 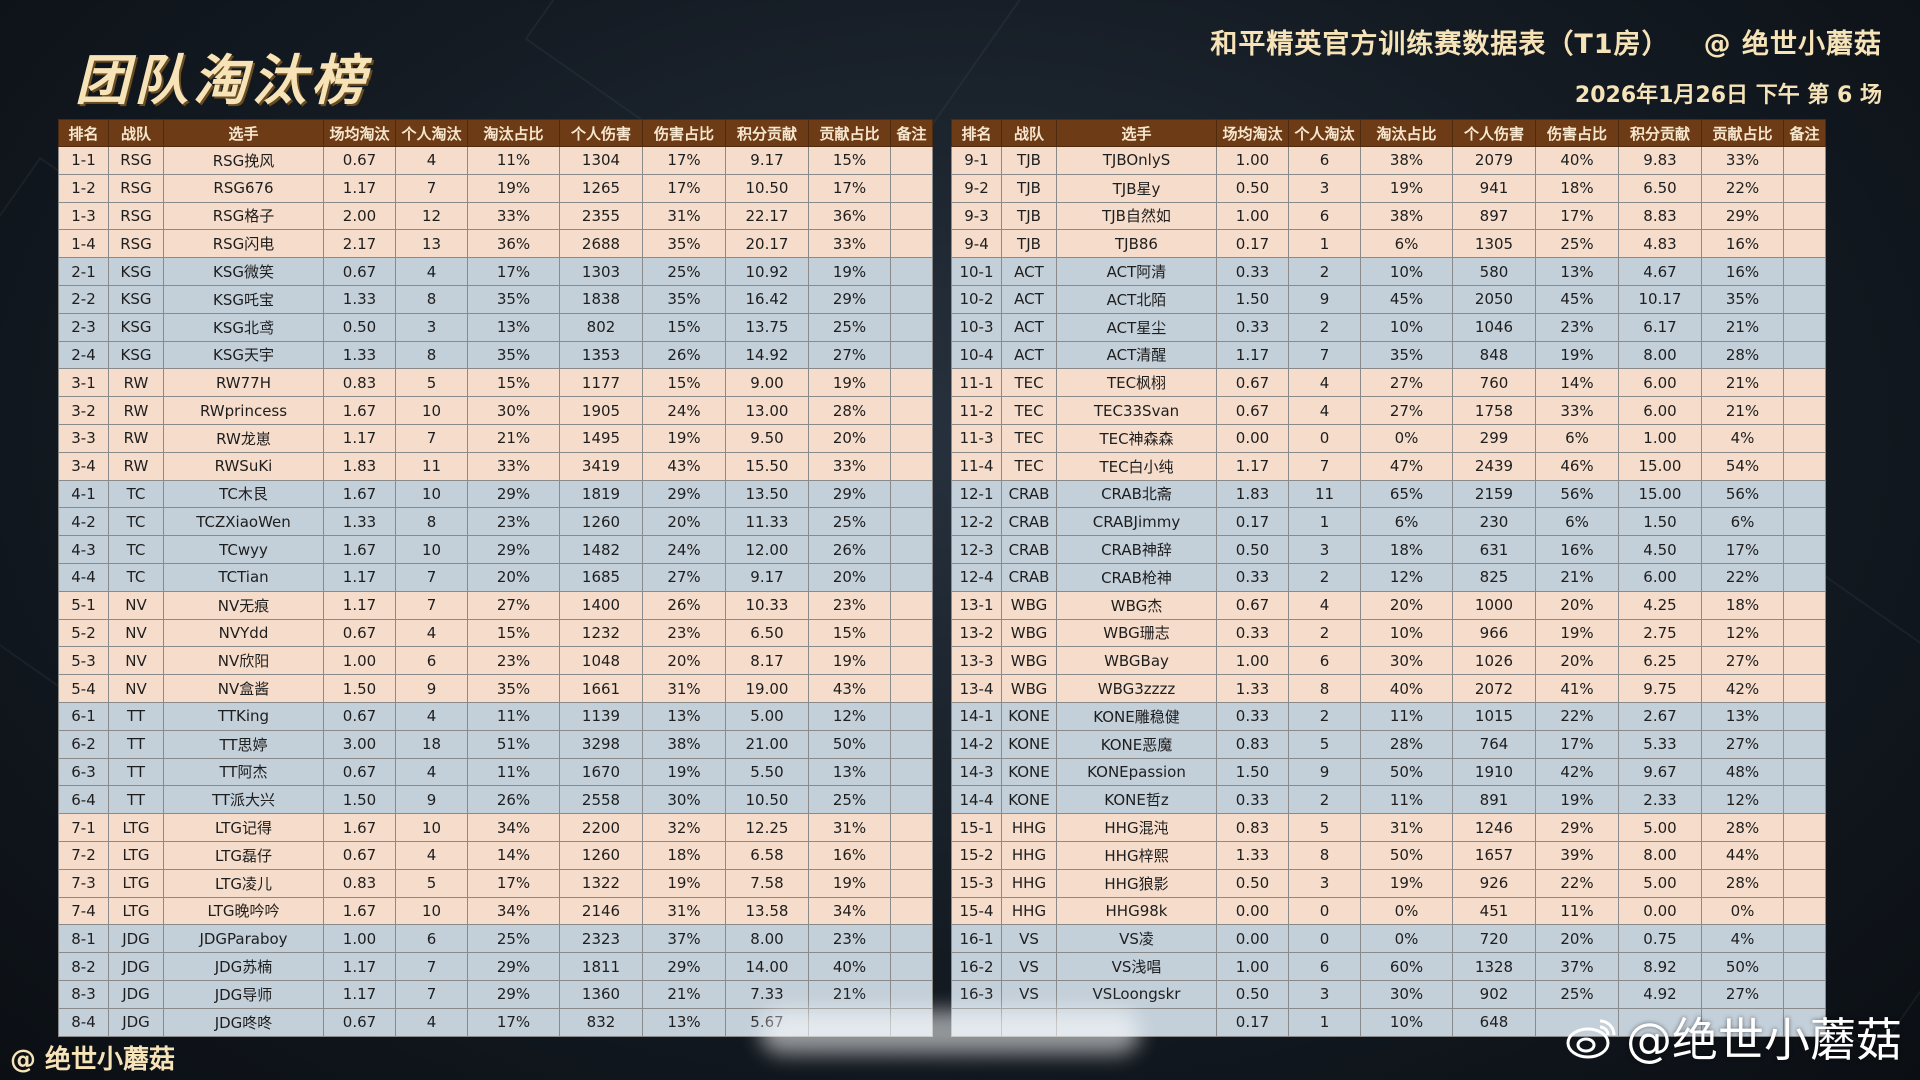 I want to click on cell-points-share: 28%, so click(x=1742, y=883).